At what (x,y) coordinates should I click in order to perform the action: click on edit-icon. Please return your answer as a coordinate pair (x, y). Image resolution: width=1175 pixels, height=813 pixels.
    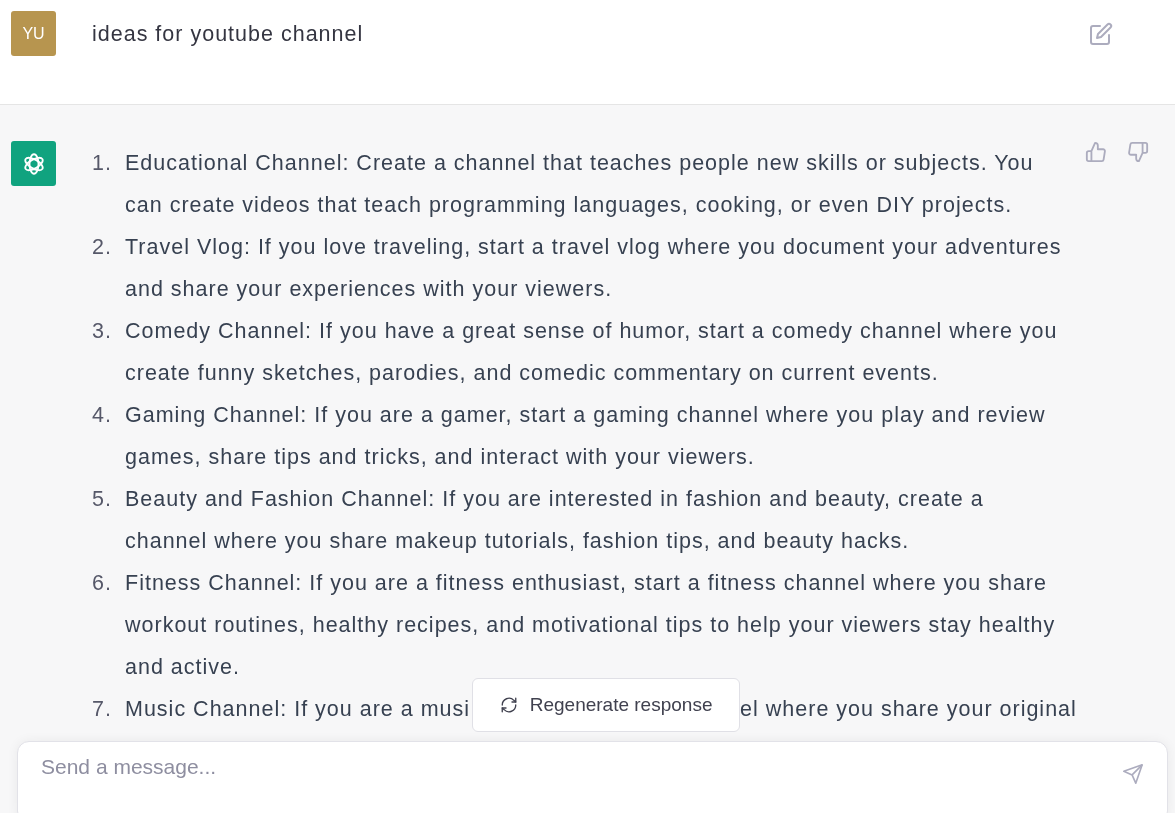
    Looking at the image, I should click on (1101, 34).